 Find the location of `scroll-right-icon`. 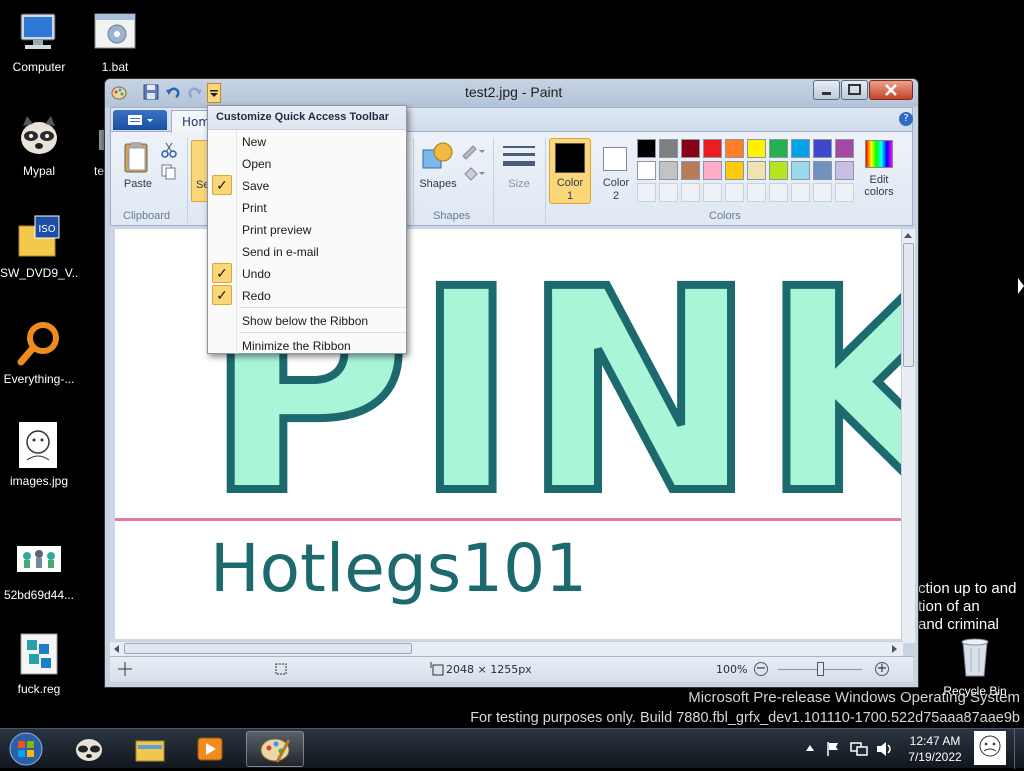

scroll-right-icon is located at coordinates (894, 649).